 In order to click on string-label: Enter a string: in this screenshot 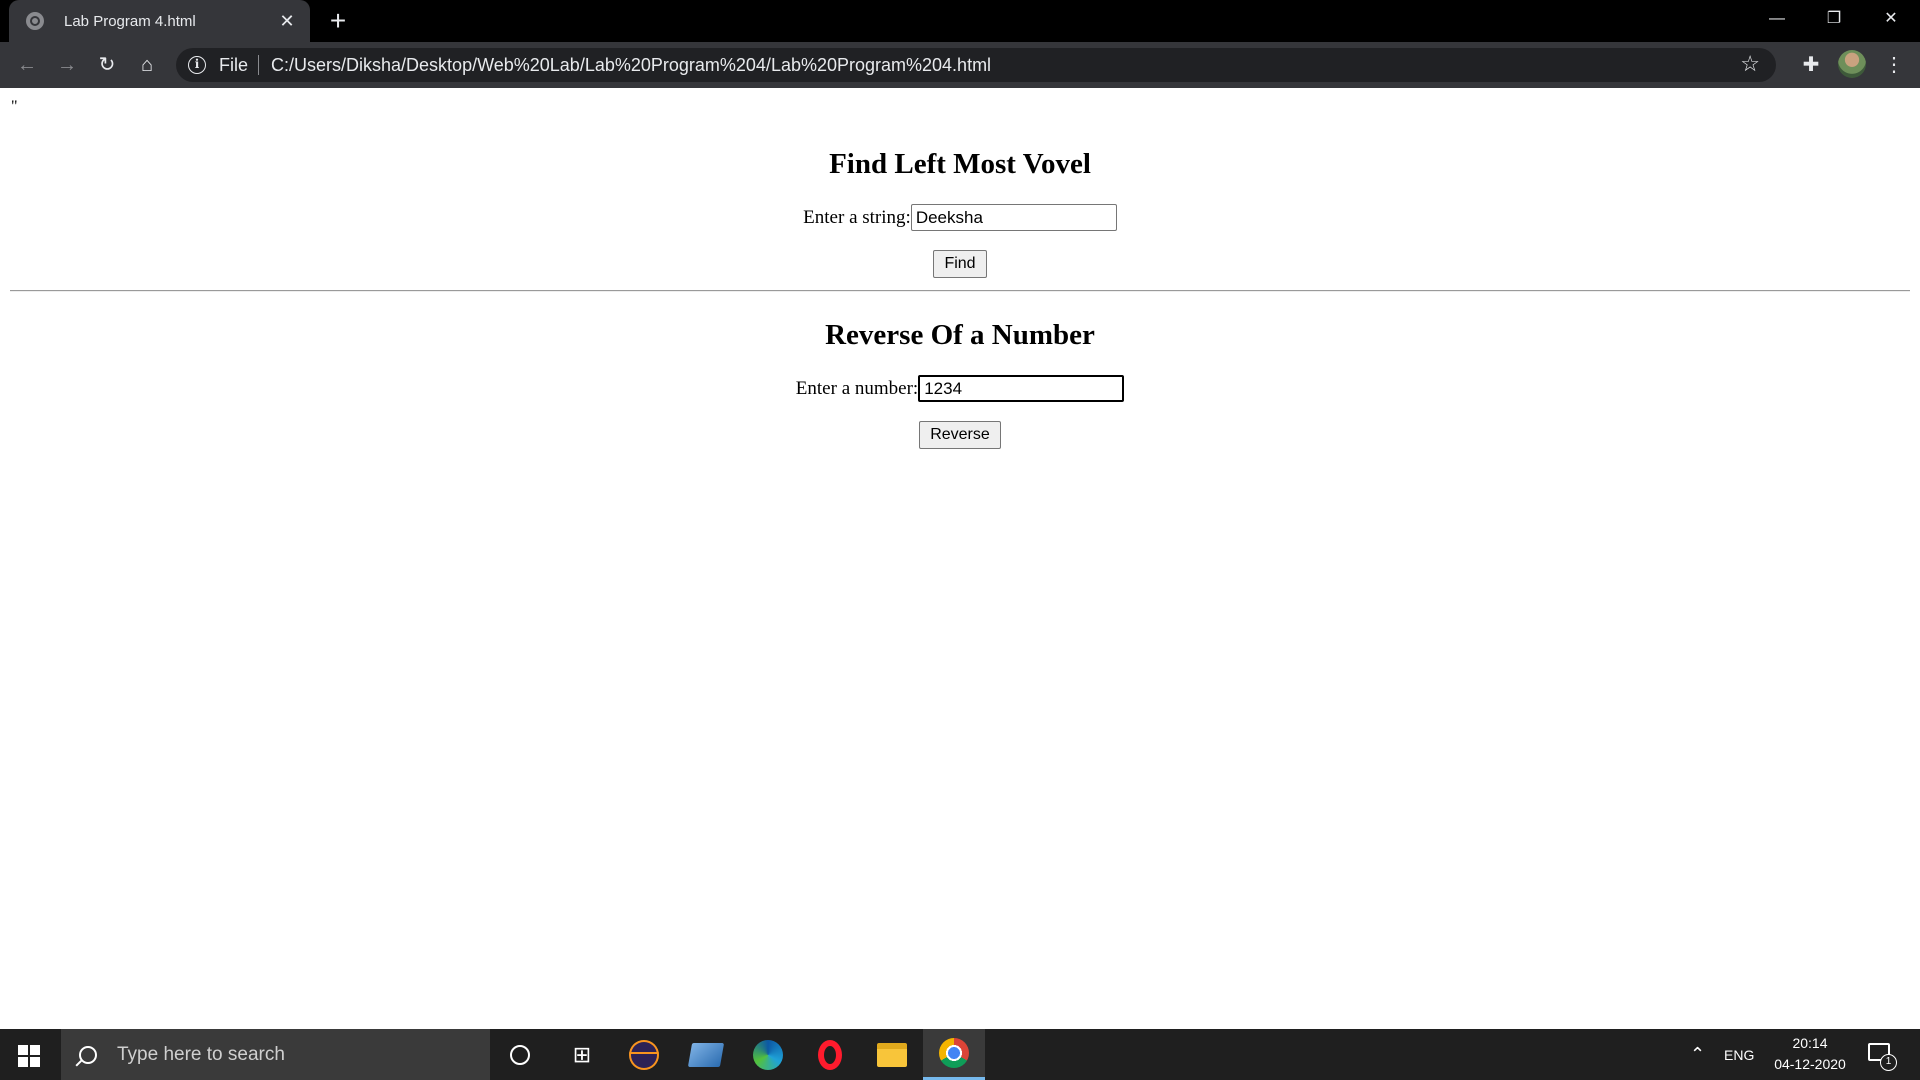, I will do `click(857, 217)`.